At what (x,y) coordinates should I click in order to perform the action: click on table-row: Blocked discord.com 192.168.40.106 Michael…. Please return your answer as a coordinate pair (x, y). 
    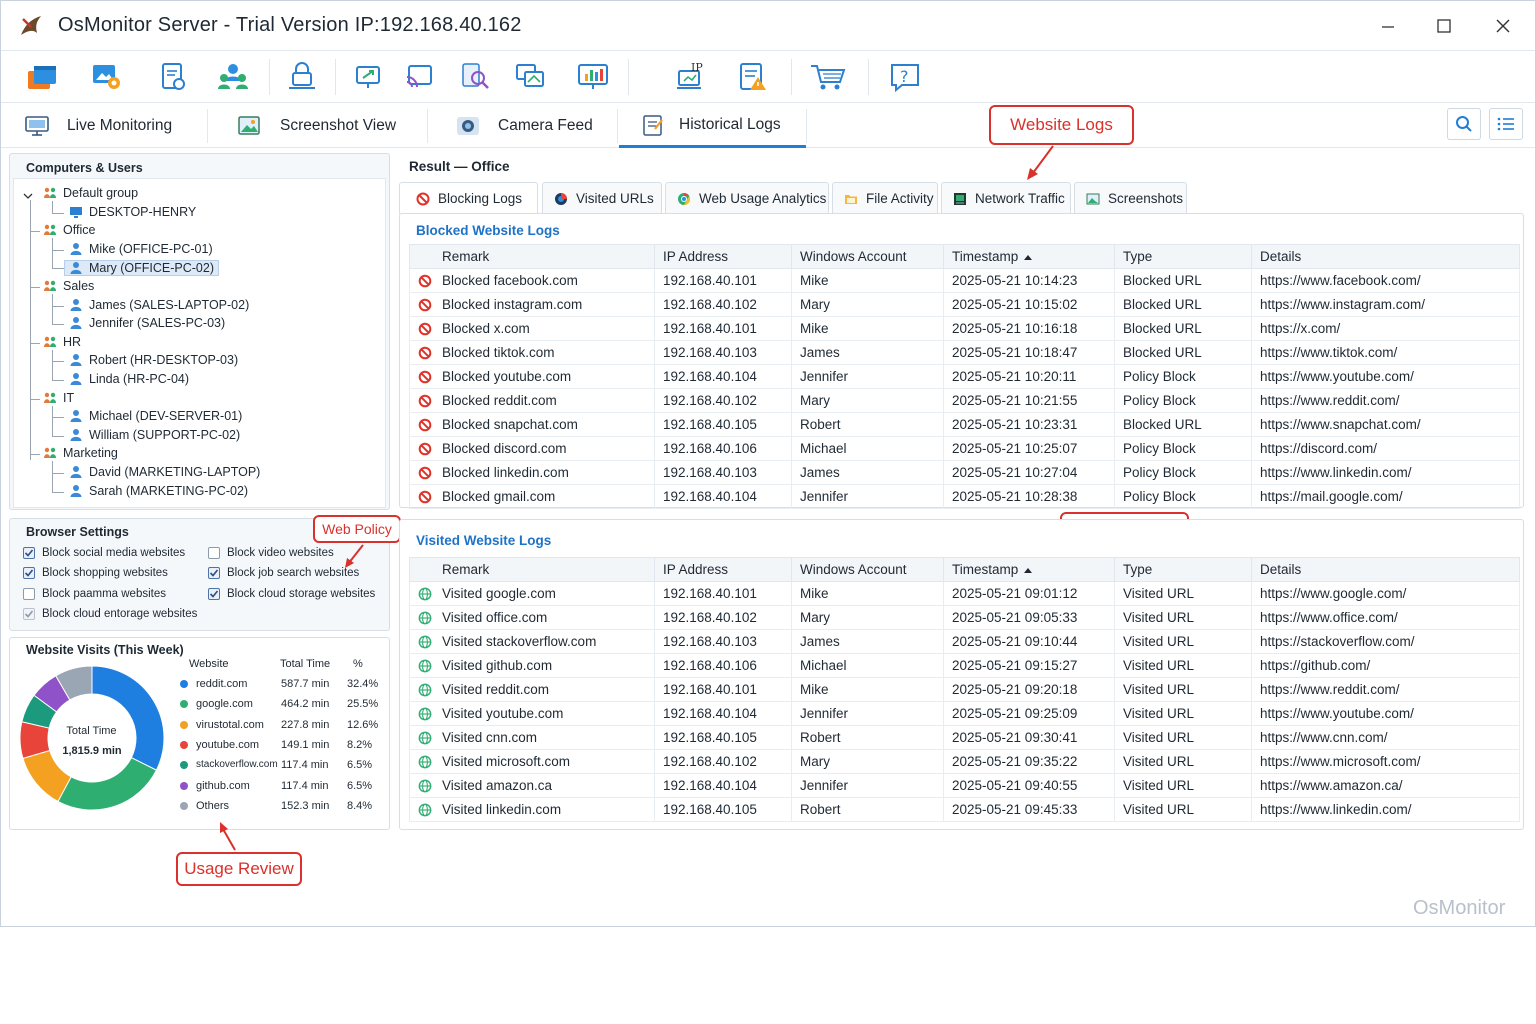
    Looking at the image, I should click on (964, 448).